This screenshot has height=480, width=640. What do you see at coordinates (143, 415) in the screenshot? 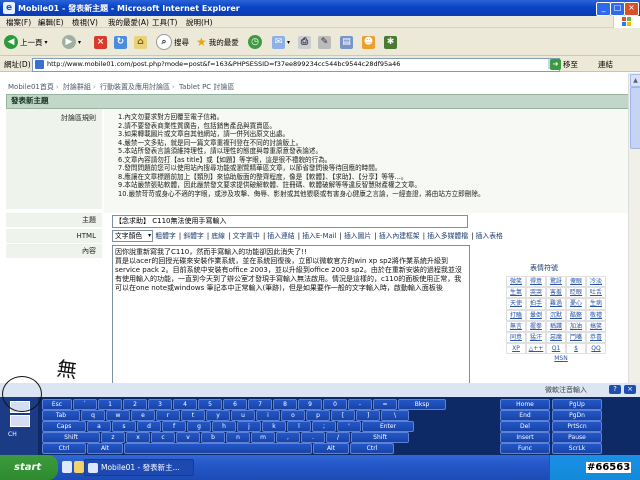
I see `osk-key: e` at bounding box center [143, 415].